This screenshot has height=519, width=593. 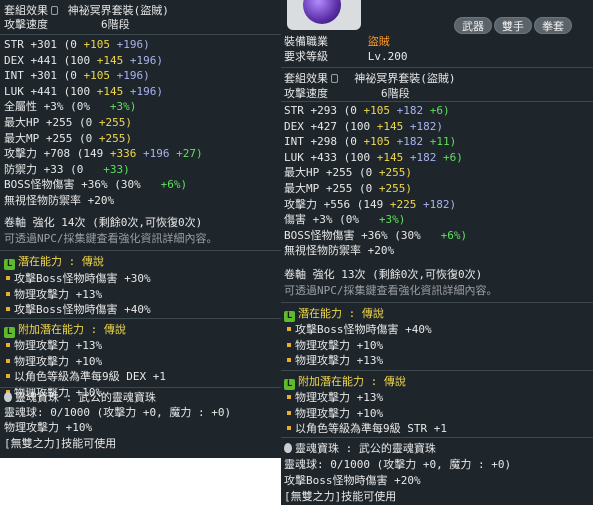 I want to click on stat-row: 攻擊力 +708 (149 +336 +196 +27), so click(x=103, y=154).